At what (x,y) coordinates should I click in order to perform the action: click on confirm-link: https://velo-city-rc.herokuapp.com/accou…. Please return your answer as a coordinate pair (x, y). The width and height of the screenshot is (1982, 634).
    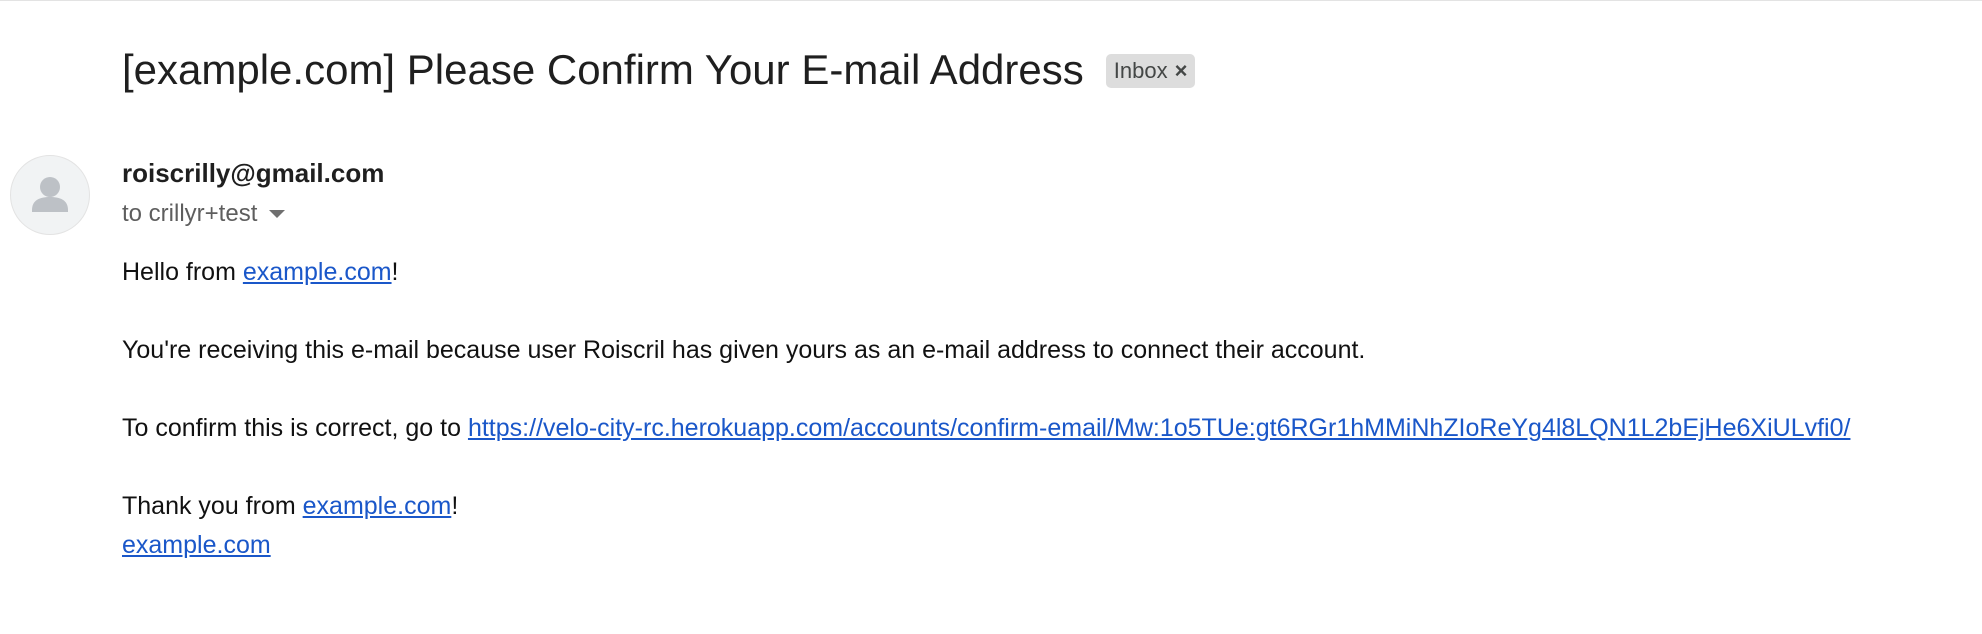
    Looking at the image, I should click on (1159, 428).